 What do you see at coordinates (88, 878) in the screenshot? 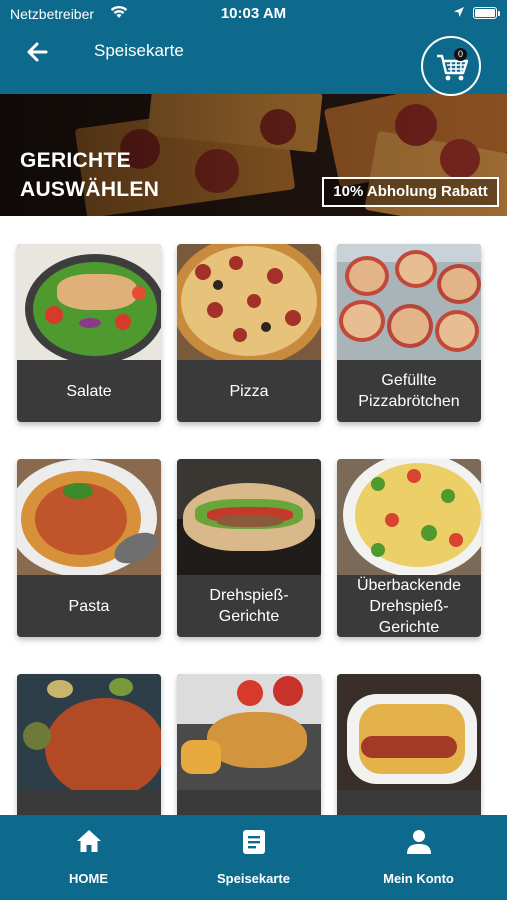
I see `nav-label: HOME` at bounding box center [88, 878].